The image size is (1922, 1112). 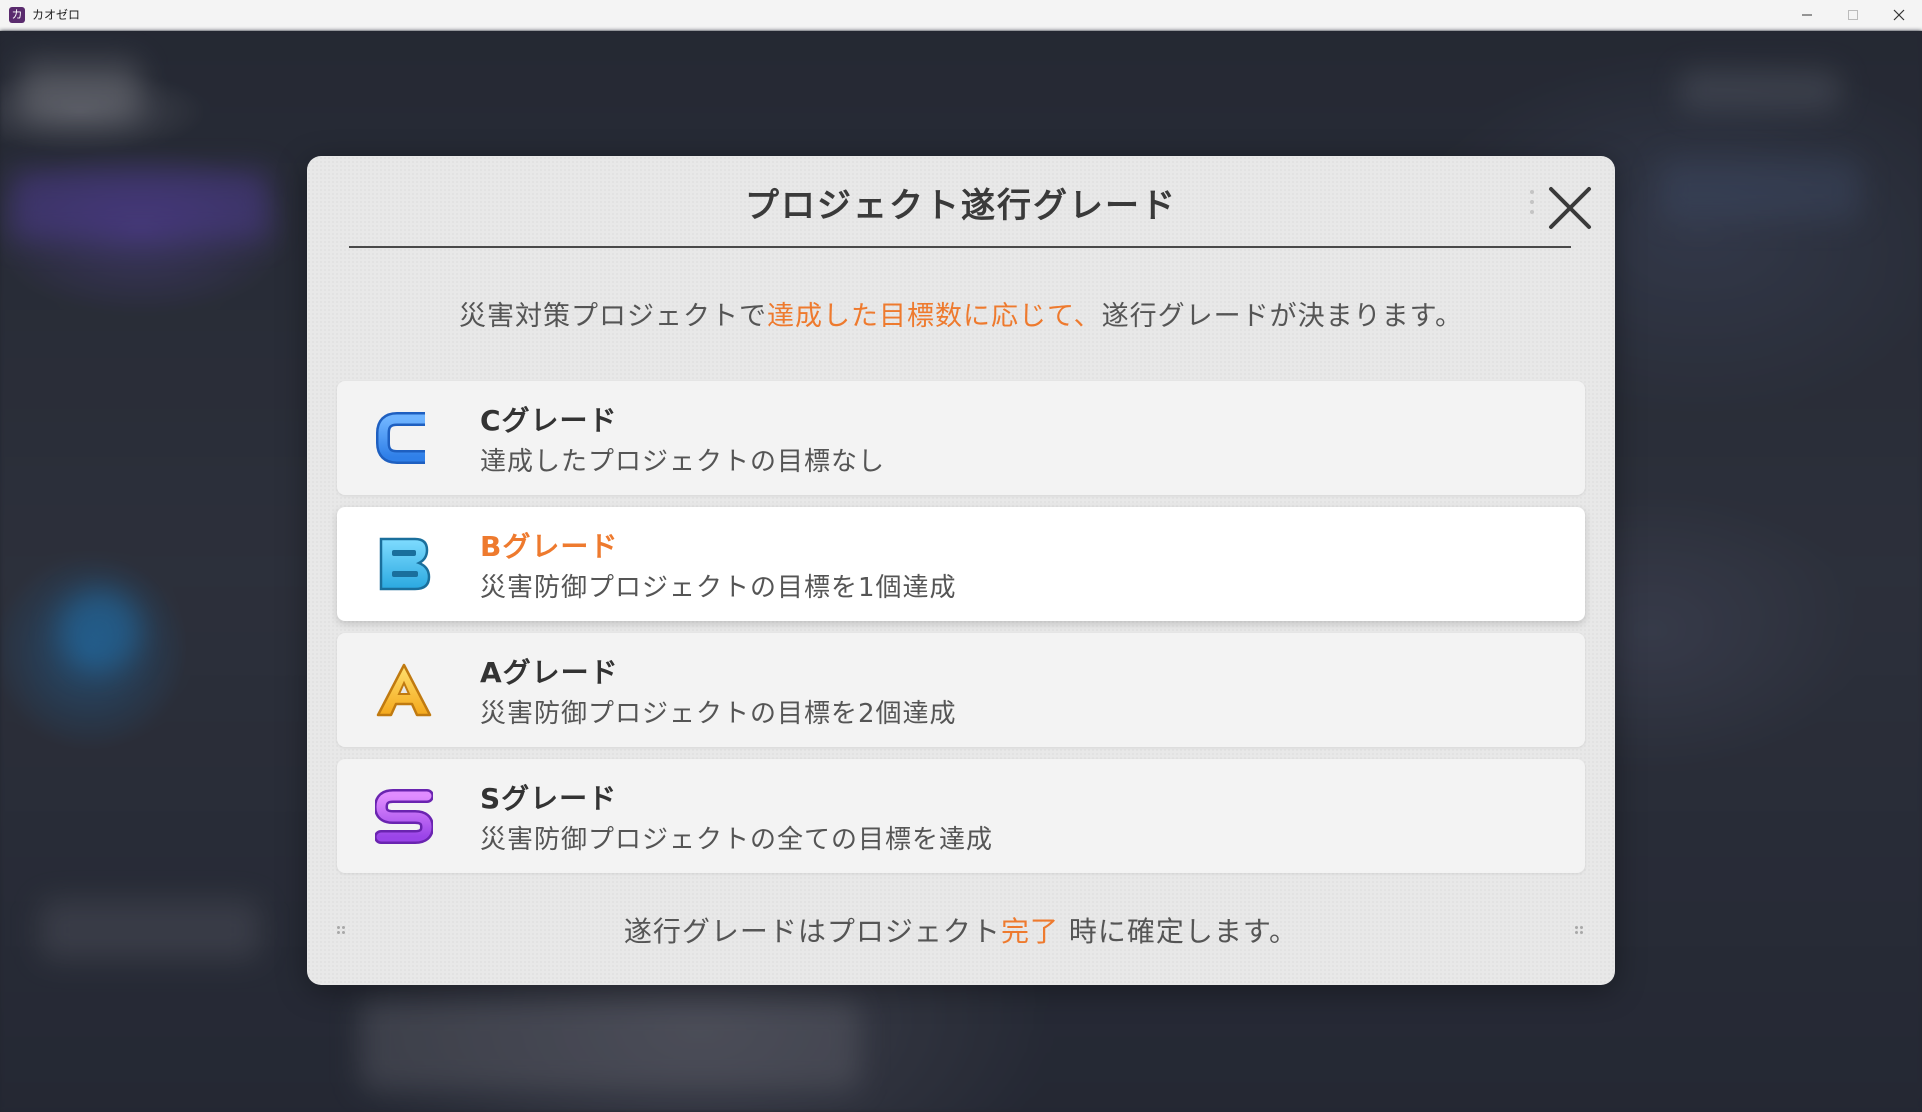 I want to click on window-titlebar: カ カオゼロ, so click(x=961, y=15).